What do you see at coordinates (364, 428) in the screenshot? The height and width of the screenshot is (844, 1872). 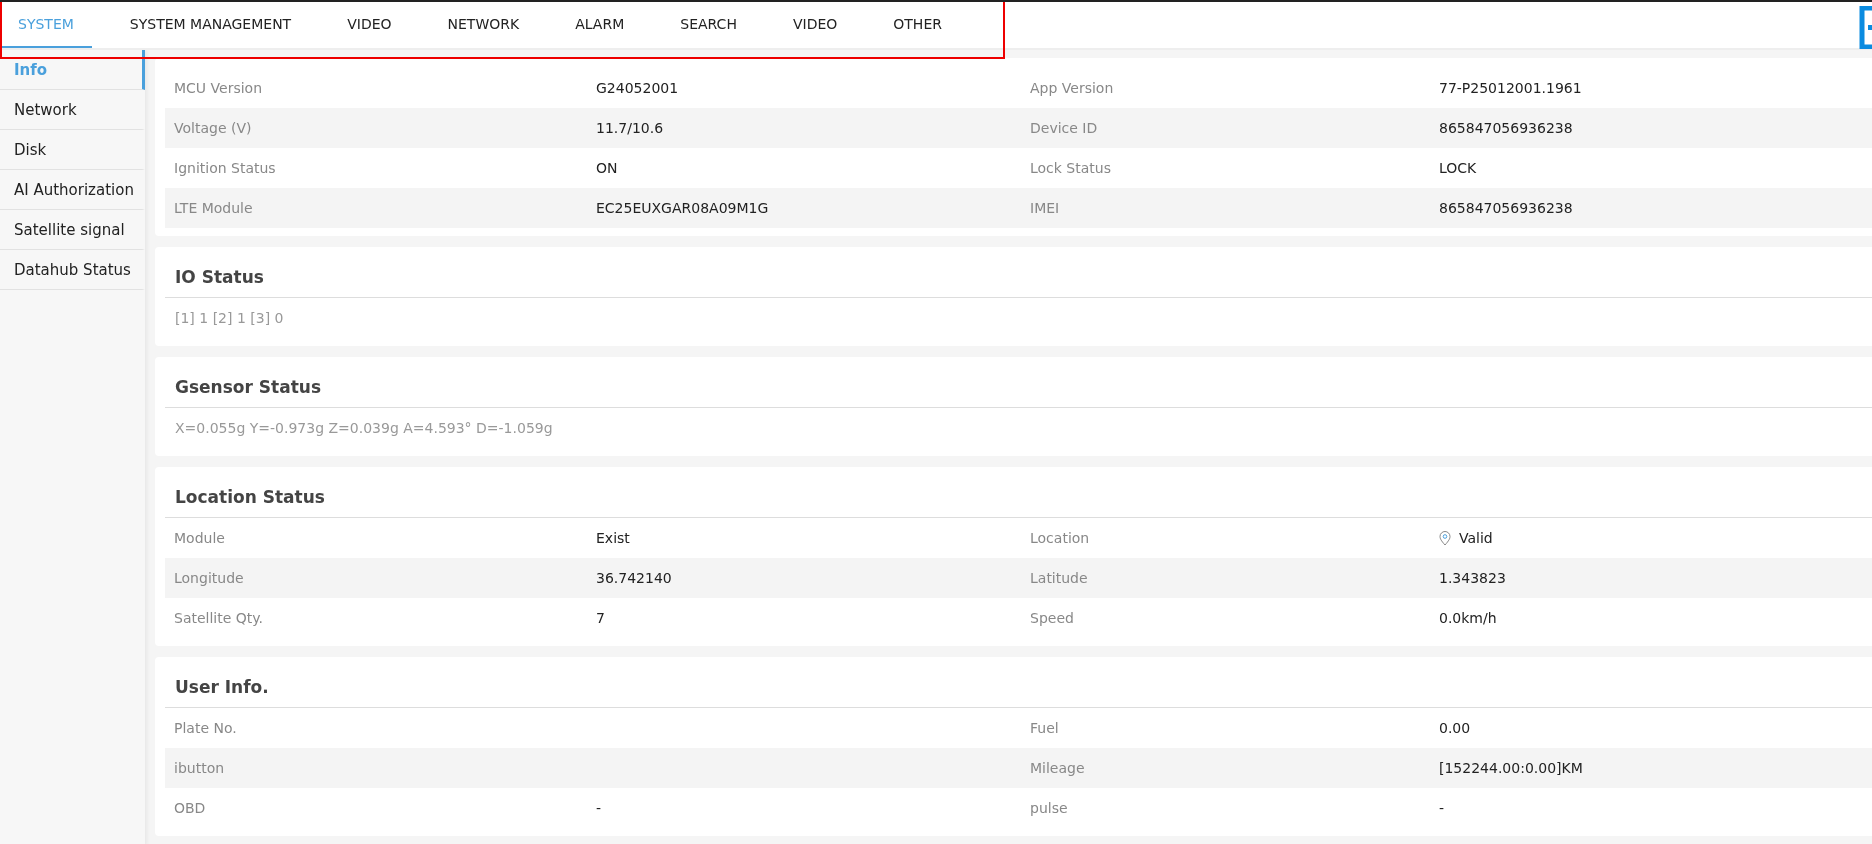 I see `status-text: X=0.055g Y=-0.973g Z=0.039g A=4.593° D=-1.059g` at bounding box center [364, 428].